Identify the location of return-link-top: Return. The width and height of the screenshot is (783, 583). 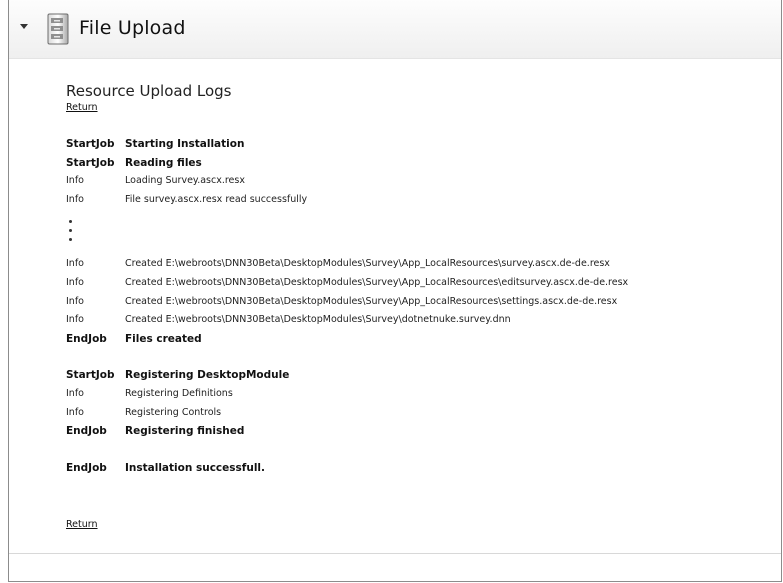
(82, 107).